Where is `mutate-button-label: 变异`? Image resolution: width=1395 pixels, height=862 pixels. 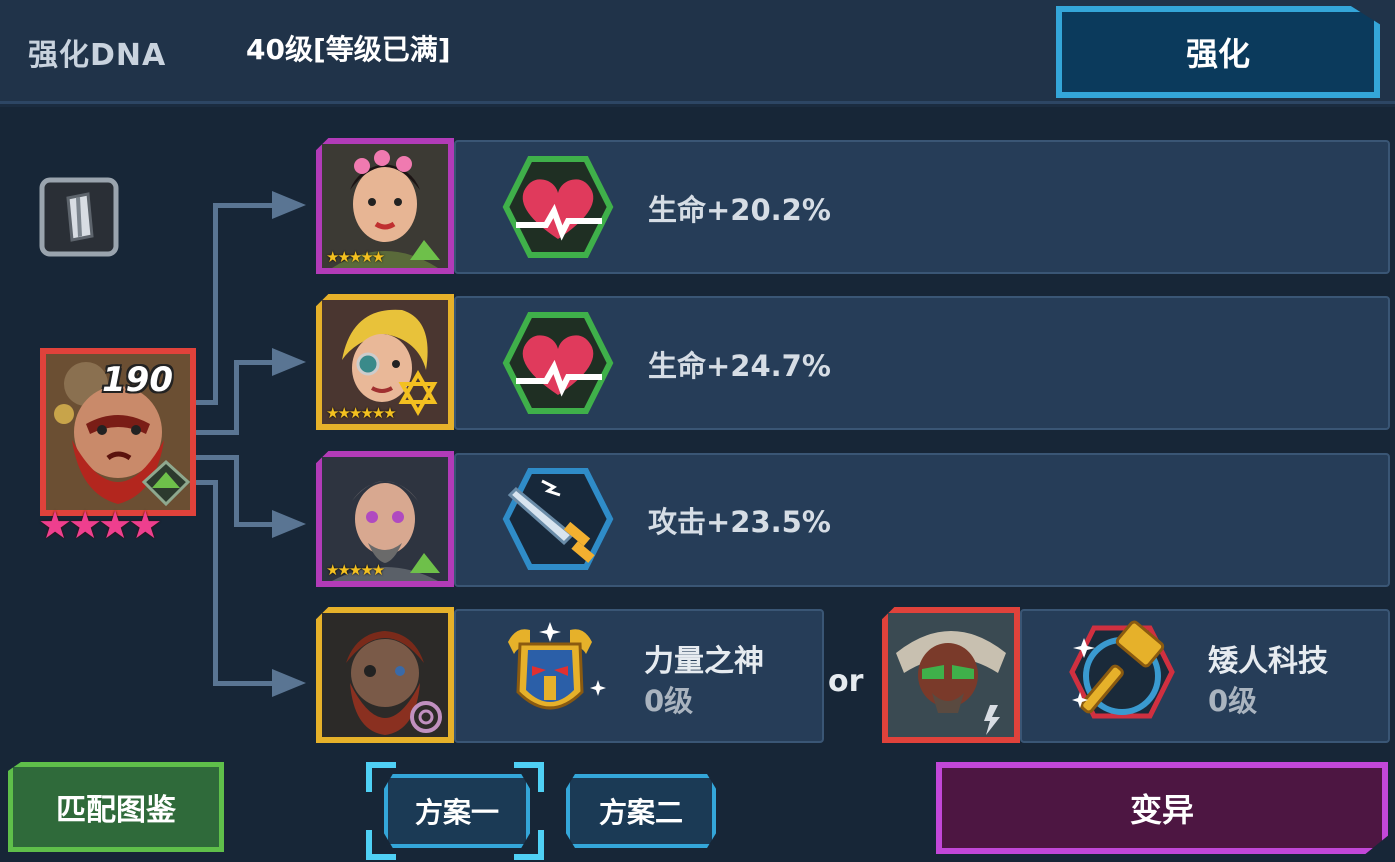
mutate-button-label: 变异 is located at coordinates (1161, 810).